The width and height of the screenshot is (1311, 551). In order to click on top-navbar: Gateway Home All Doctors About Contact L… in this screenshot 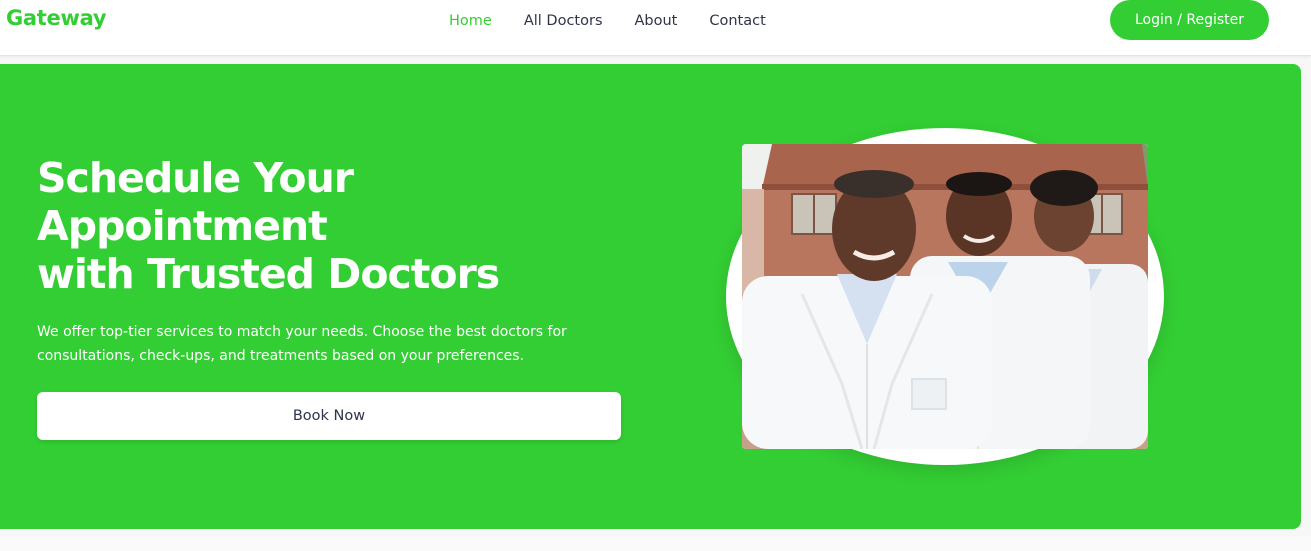, I will do `click(655, 28)`.